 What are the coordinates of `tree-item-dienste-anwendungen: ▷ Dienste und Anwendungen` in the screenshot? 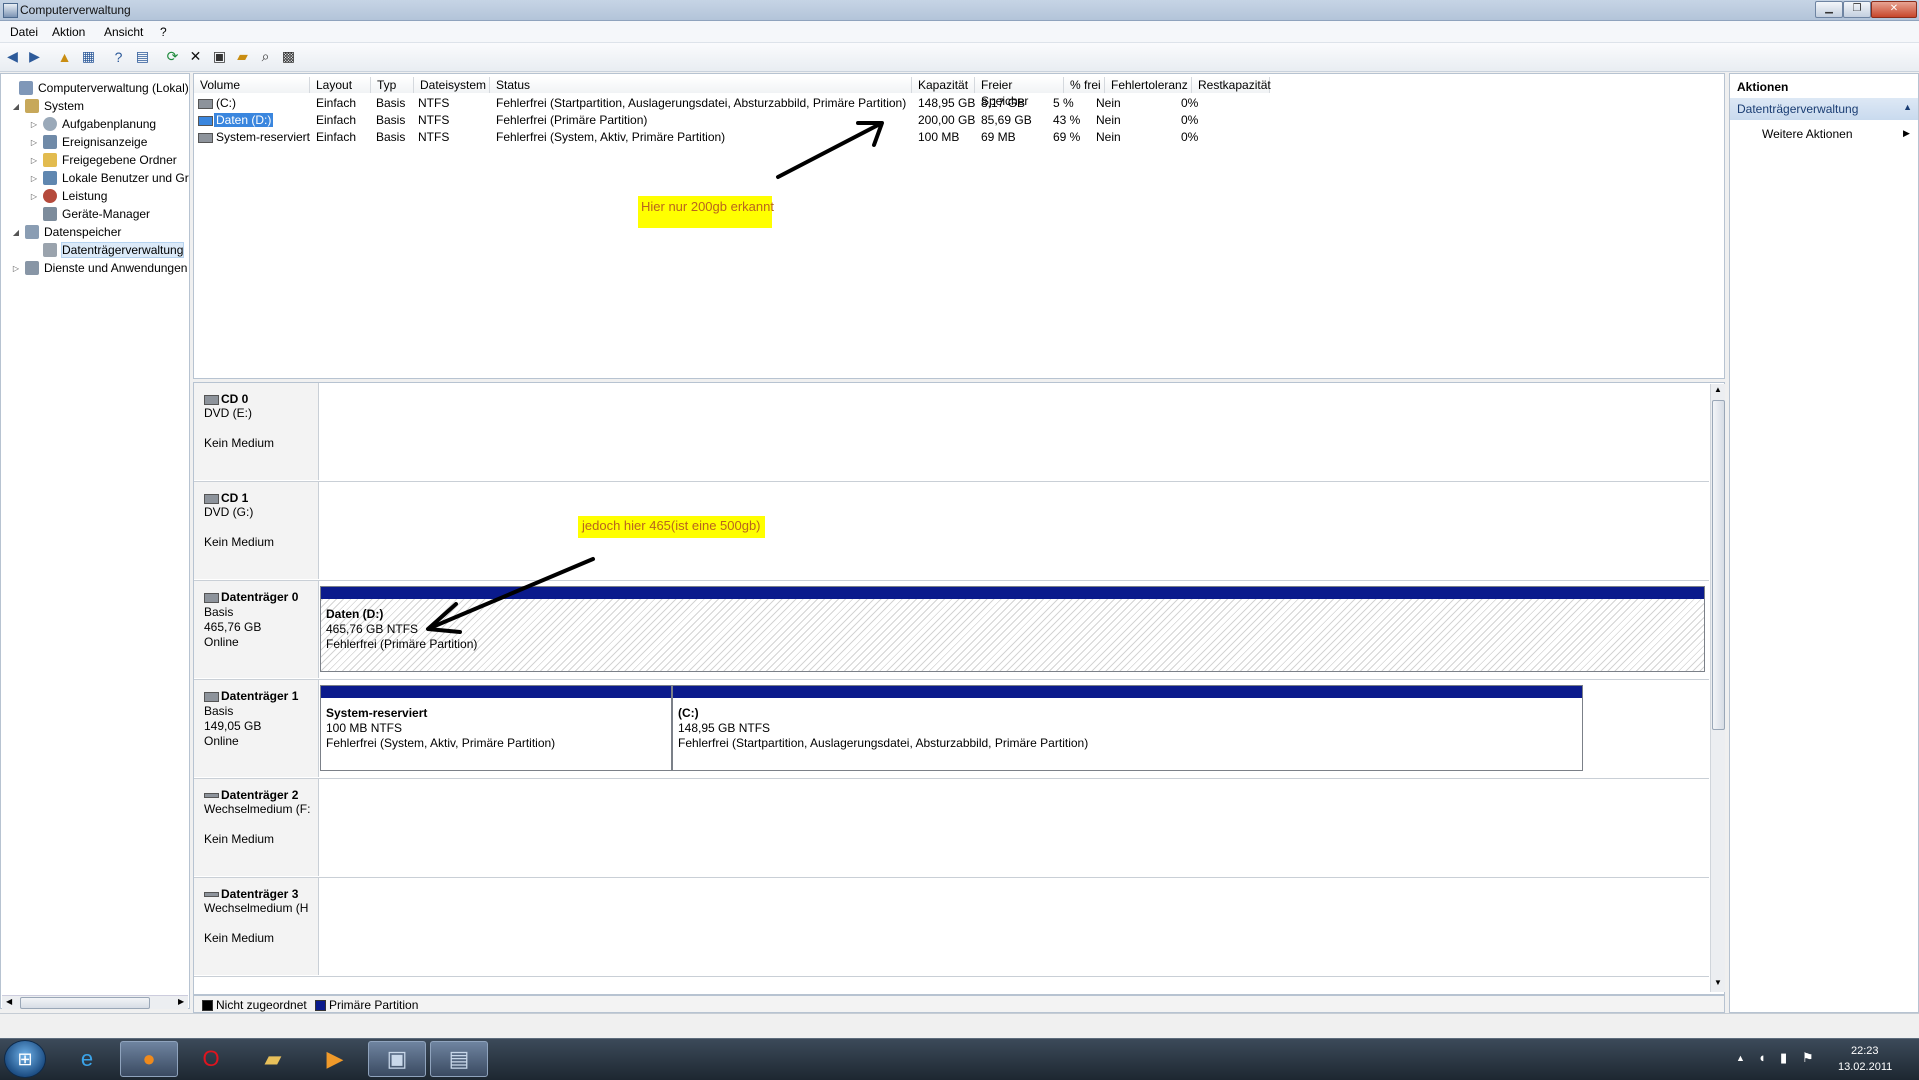 It's located at (99, 268).